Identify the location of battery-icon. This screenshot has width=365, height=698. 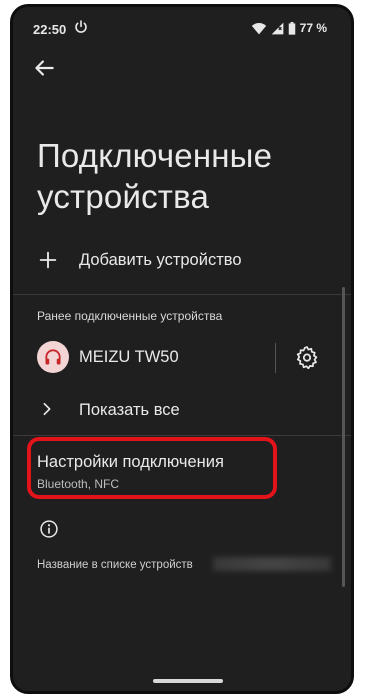
(291, 28).